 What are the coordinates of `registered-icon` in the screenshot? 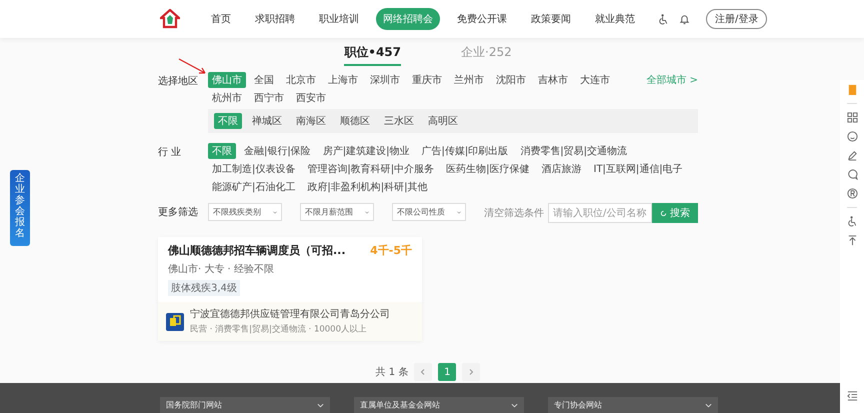 It's located at (852, 193).